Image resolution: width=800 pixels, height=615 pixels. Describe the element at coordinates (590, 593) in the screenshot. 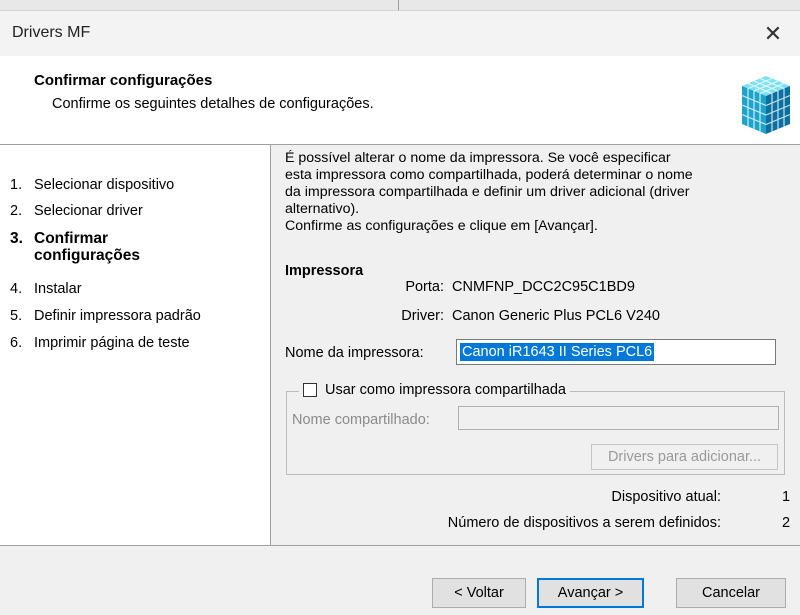

I see `next-button: Avançar >` at that location.